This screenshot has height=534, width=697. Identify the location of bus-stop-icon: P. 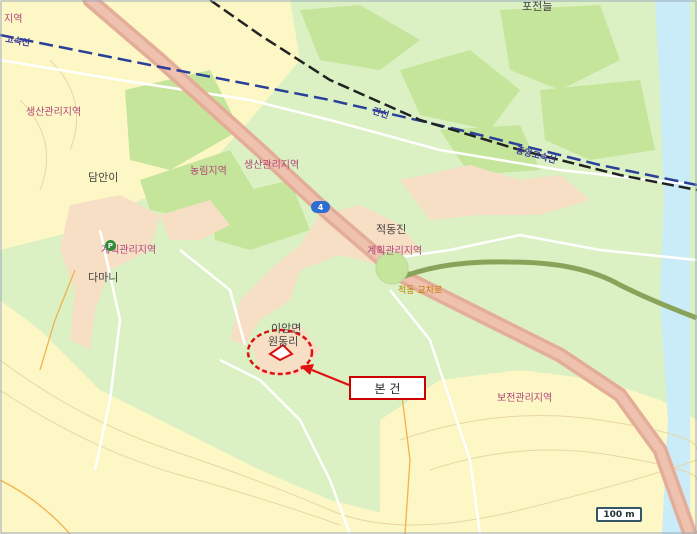
(110, 245).